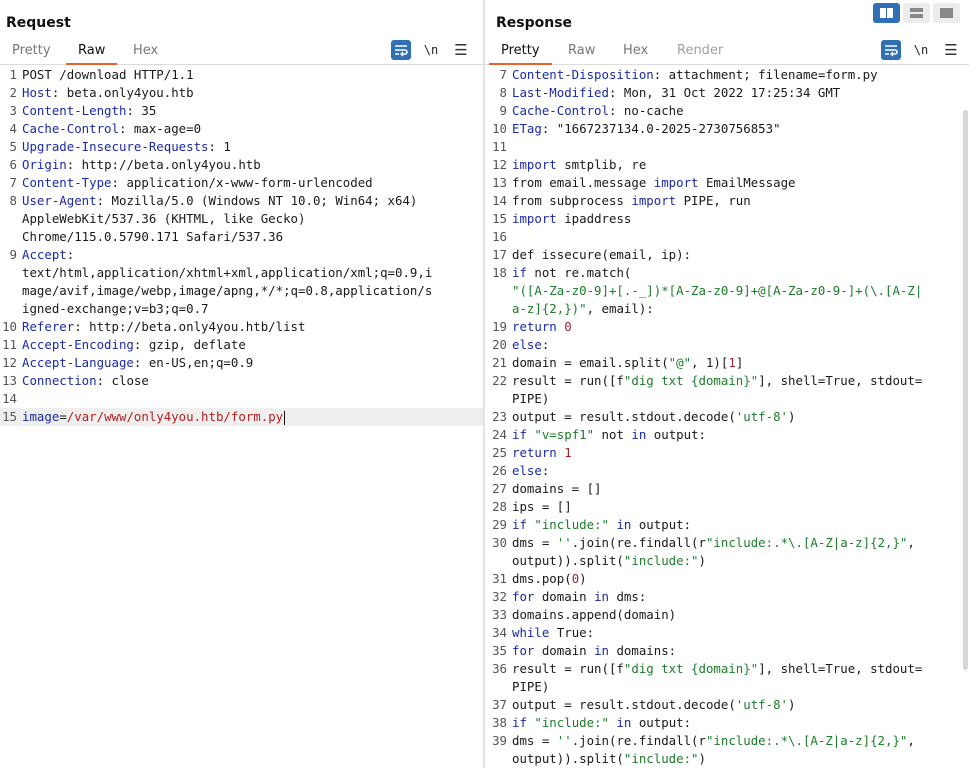 The image size is (969, 768). What do you see at coordinates (740, 759) in the screenshot?
I see `line-text: output)).split("include:")` at bounding box center [740, 759].